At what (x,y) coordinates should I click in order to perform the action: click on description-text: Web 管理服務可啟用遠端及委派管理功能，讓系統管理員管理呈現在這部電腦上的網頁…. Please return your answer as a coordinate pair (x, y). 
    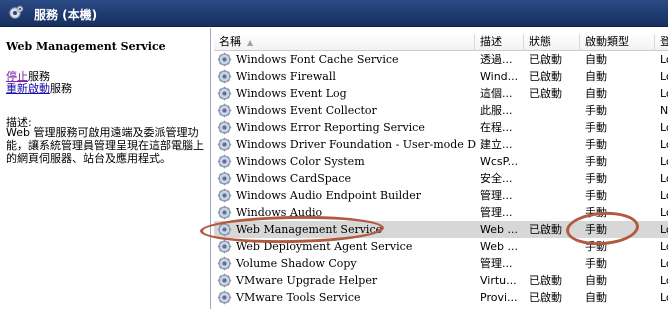
    Looking at the image, I should click on (105, 145).